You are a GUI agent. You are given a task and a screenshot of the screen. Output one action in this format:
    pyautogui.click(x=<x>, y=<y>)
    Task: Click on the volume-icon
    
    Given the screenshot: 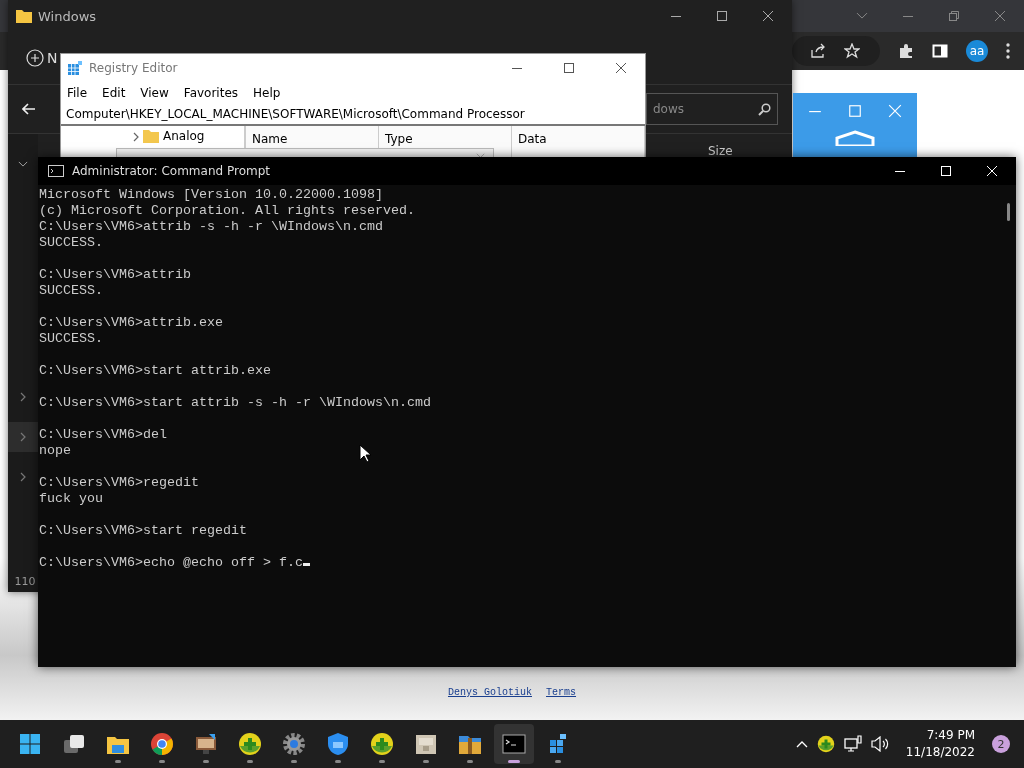 What is the action you would take?
    pyautogui.click(x=879, y=744)
    